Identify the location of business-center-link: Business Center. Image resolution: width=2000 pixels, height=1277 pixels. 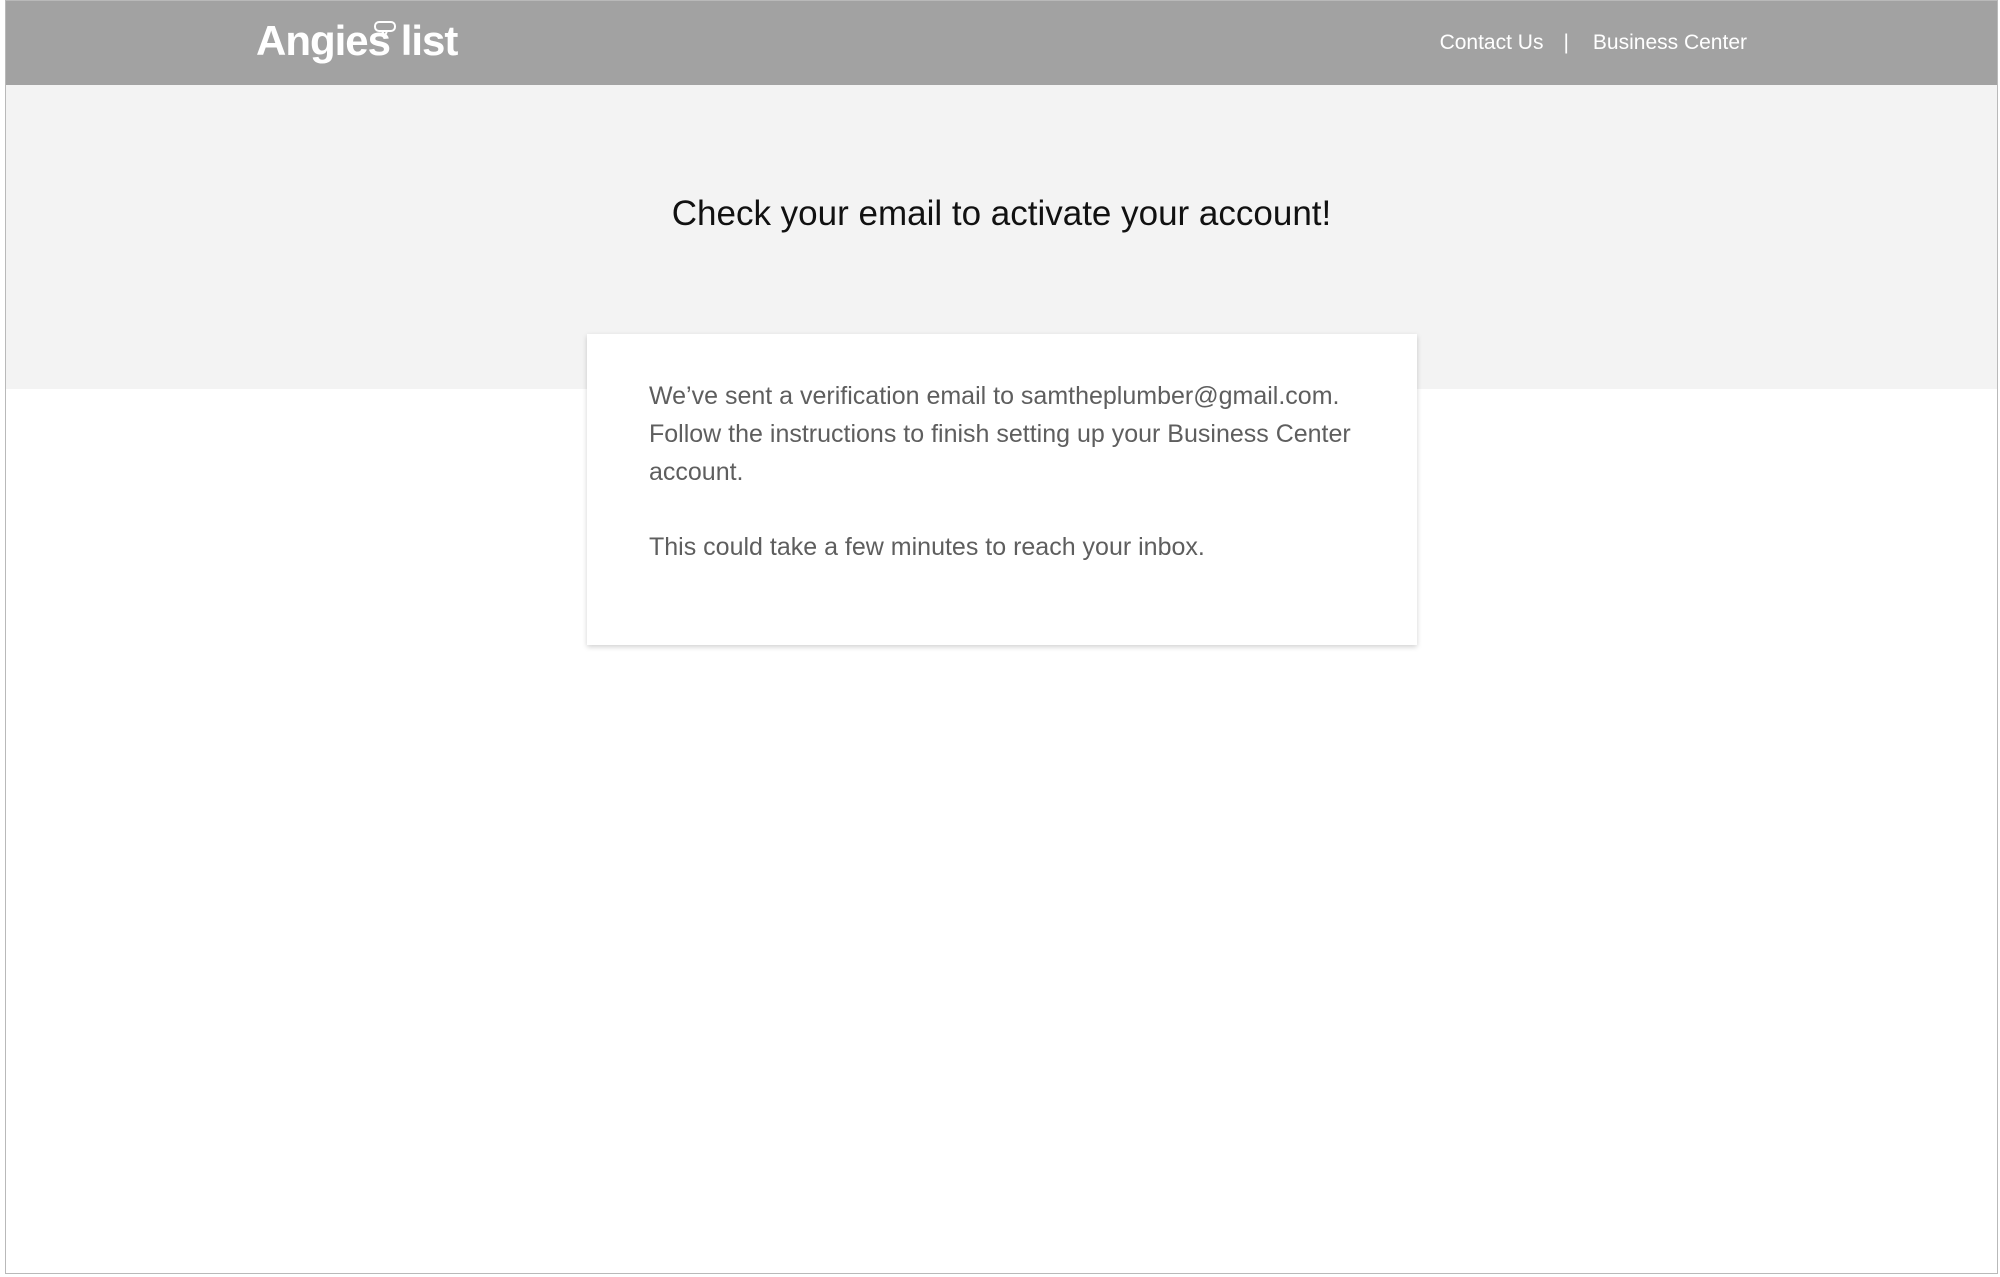
(1670, 43).